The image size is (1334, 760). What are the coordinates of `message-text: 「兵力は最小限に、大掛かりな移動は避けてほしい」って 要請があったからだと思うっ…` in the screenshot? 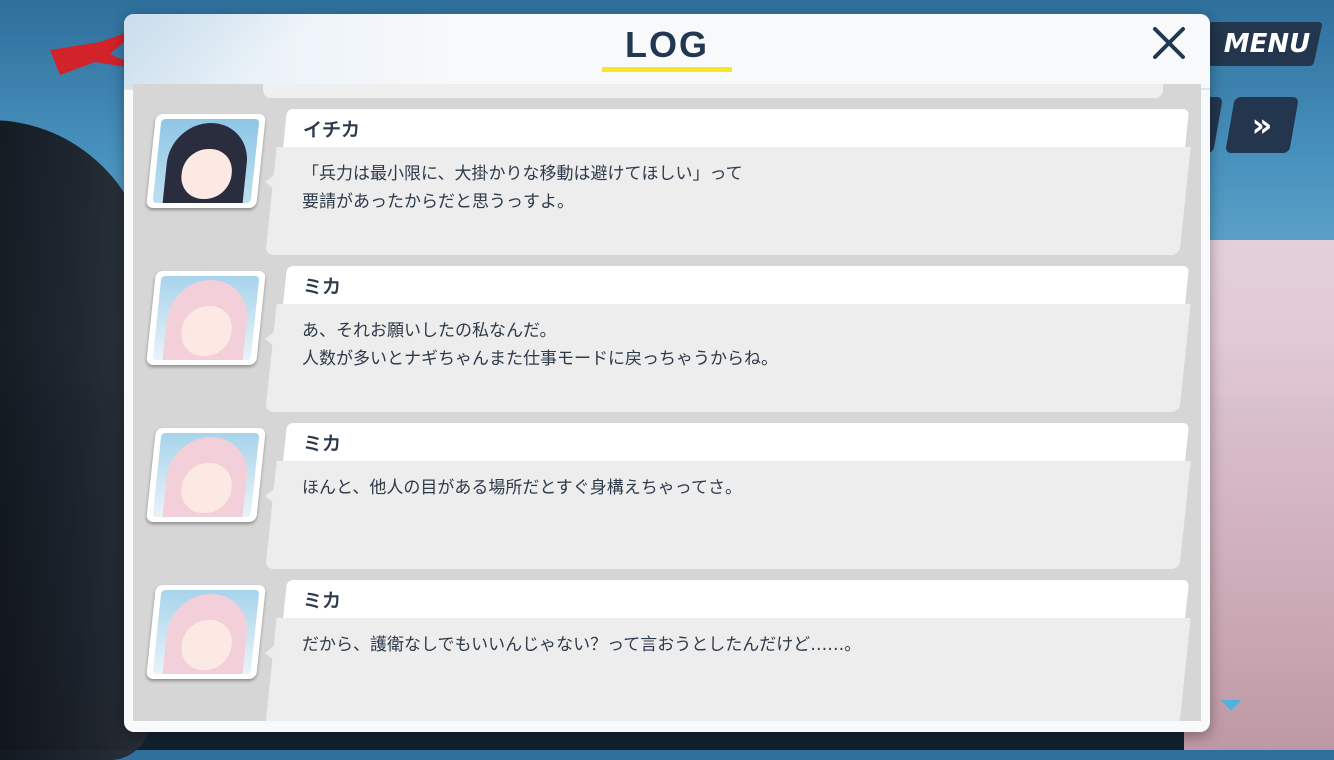 It's located at (522, 188).